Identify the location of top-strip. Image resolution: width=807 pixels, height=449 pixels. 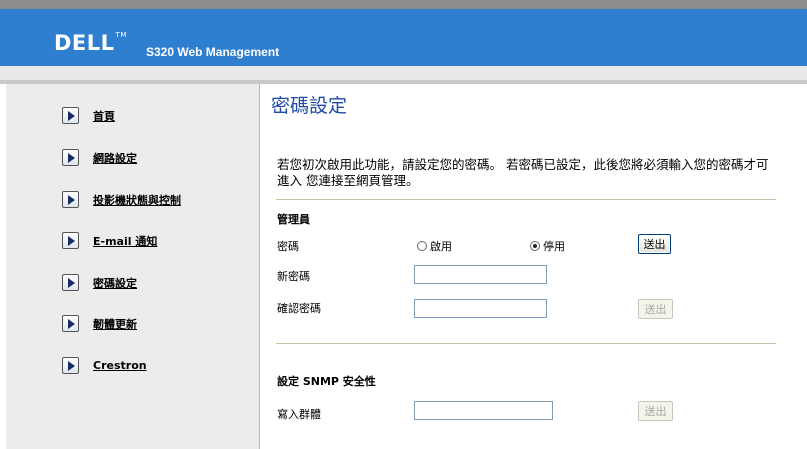
(403, 4).